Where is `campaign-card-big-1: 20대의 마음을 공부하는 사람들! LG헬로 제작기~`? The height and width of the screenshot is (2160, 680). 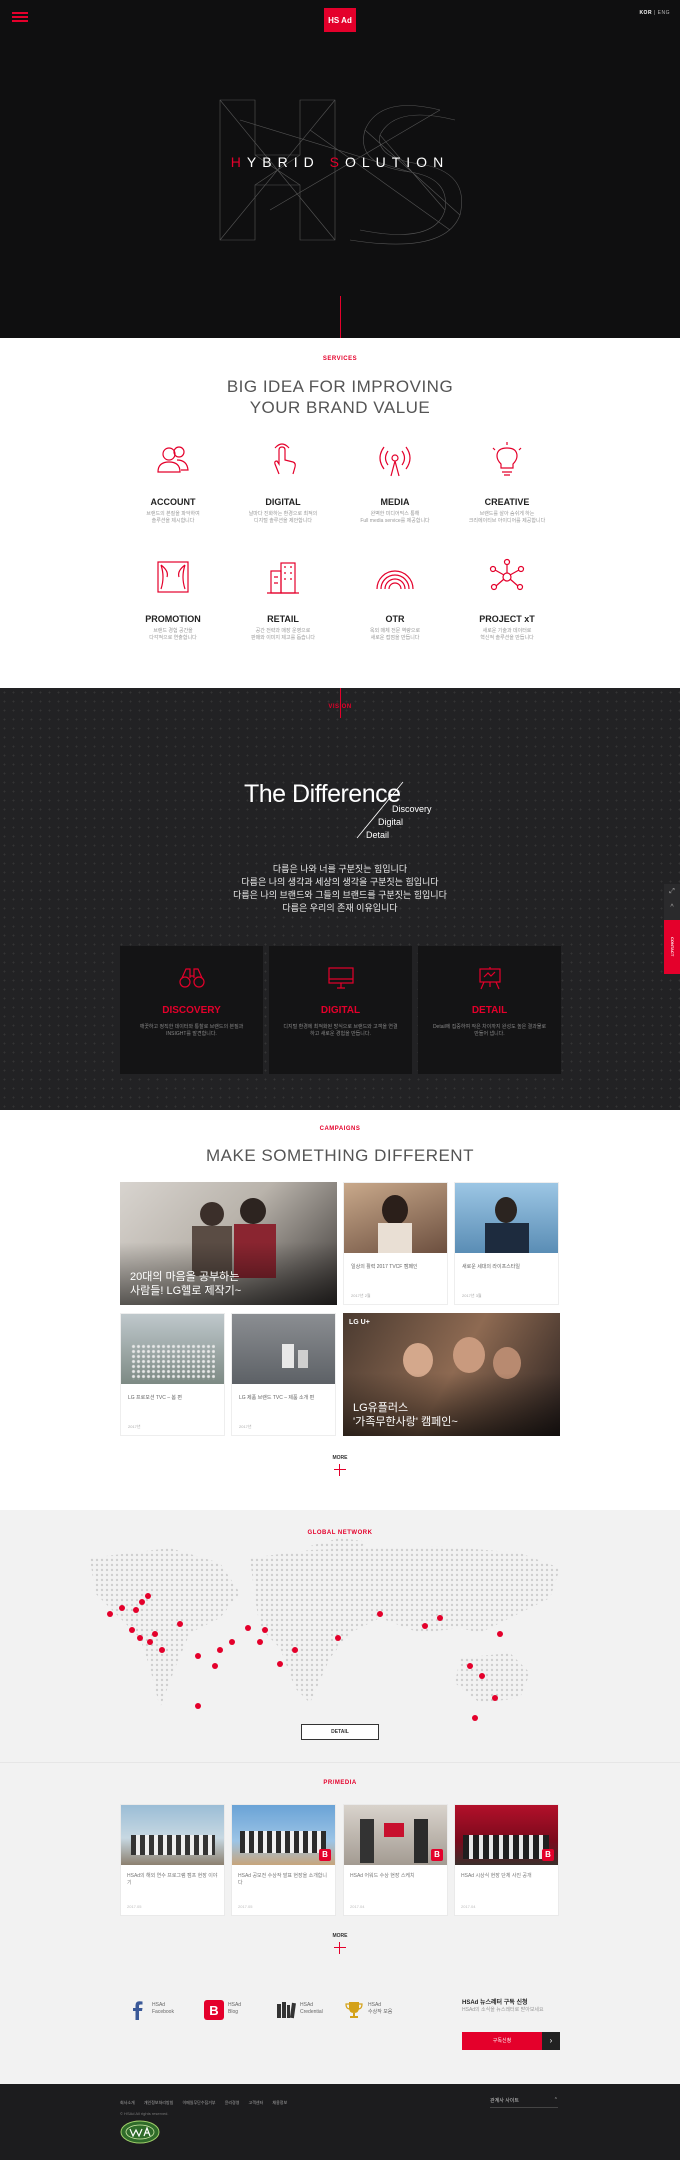 campaign-card-big-1: 20대의 마음을 공부하는 사람들! LG헬로 제작기~ is located at coordinates (228, 1243).